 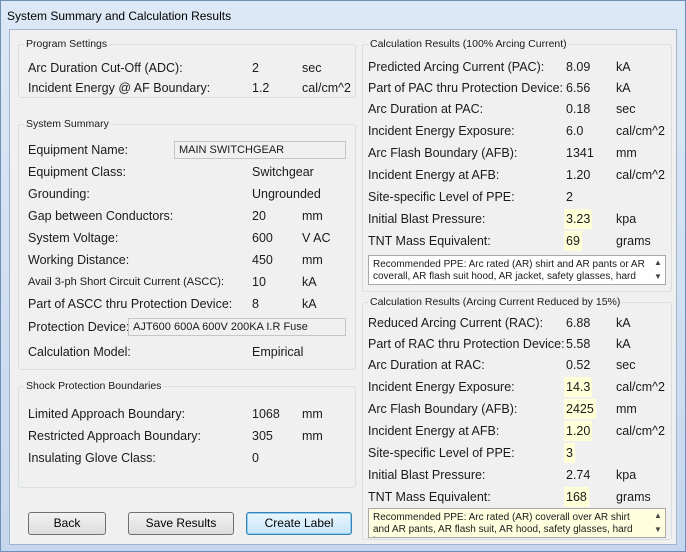 I want to click on pac-value: 8.09, so click(x=578, y=67).